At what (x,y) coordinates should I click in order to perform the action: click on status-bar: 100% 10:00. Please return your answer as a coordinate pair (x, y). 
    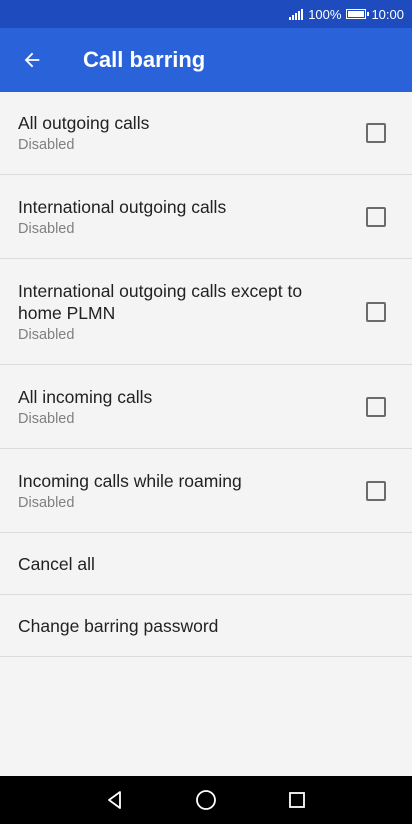
    Looking at the image, I should click on (206, 14).